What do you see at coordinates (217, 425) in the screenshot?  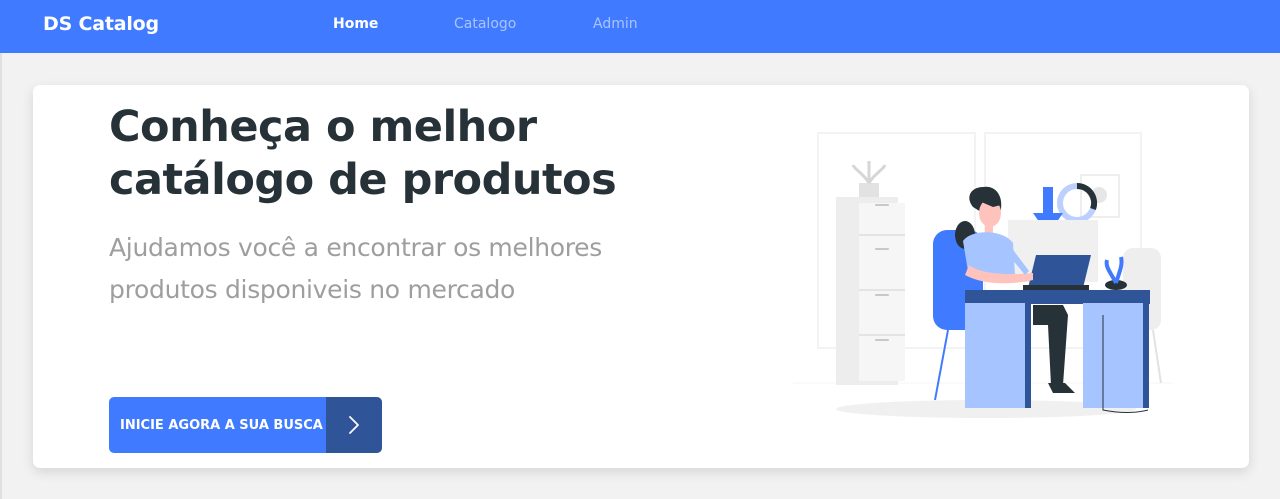 I see `start-search-button-label: INICIE AGORA A SUA BUSCA` at bounding box center [217, 425].